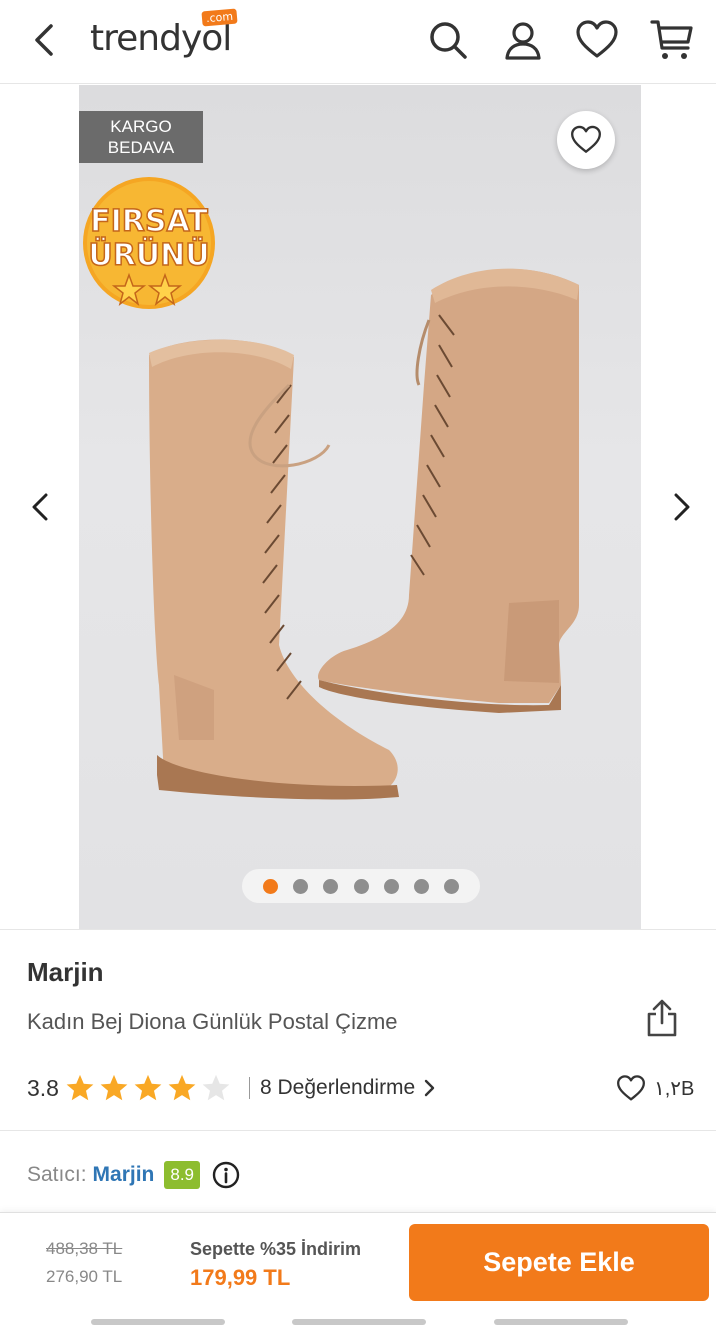  Describe the element at coordinates (65, 972) in the screenshot. I see `brand-name: Marjin` at that location.